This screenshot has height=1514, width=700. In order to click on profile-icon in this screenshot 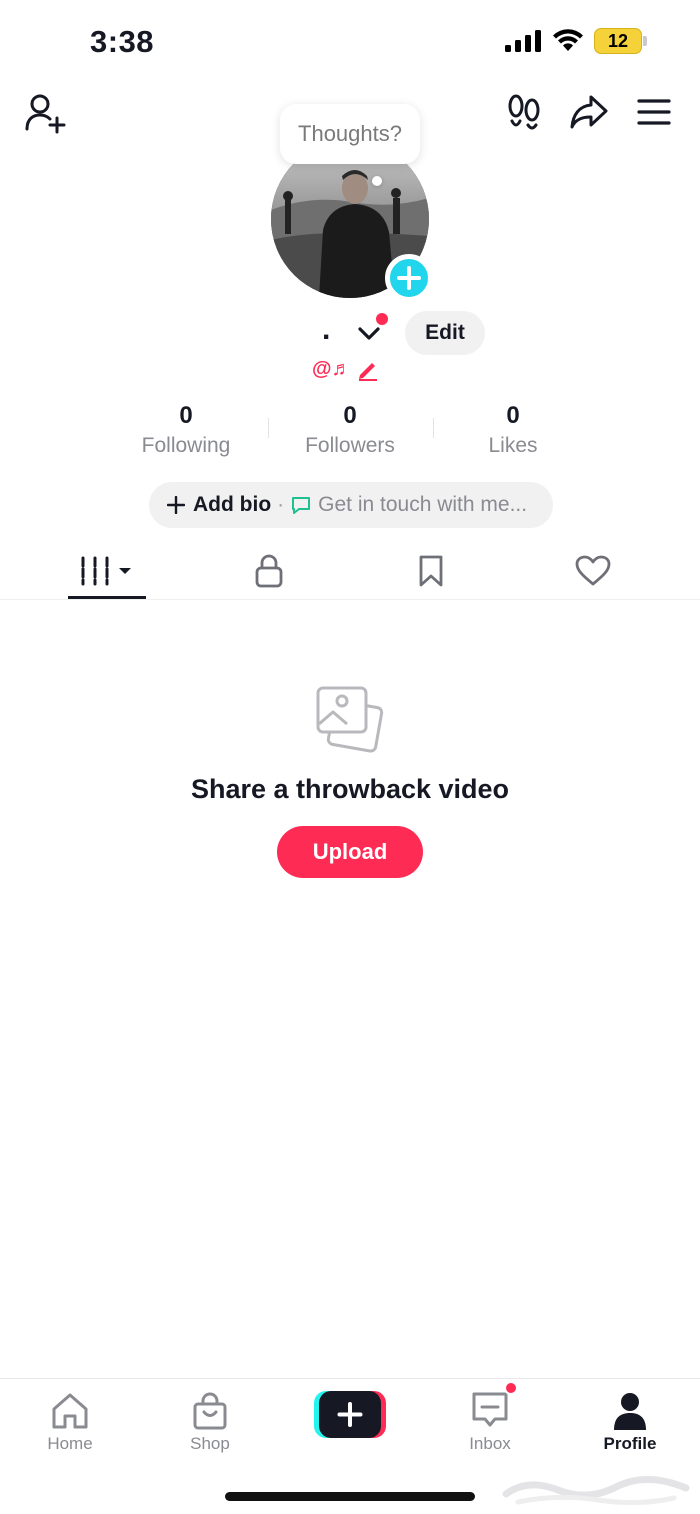, I will do `click(630, 1411)`.